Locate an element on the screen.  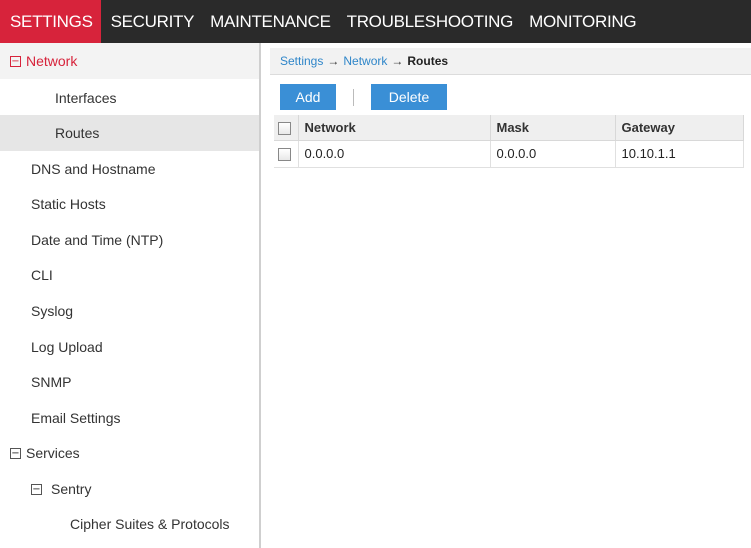
sidebar-item-sentry: − Sentry is located at coordinates (130, 489).